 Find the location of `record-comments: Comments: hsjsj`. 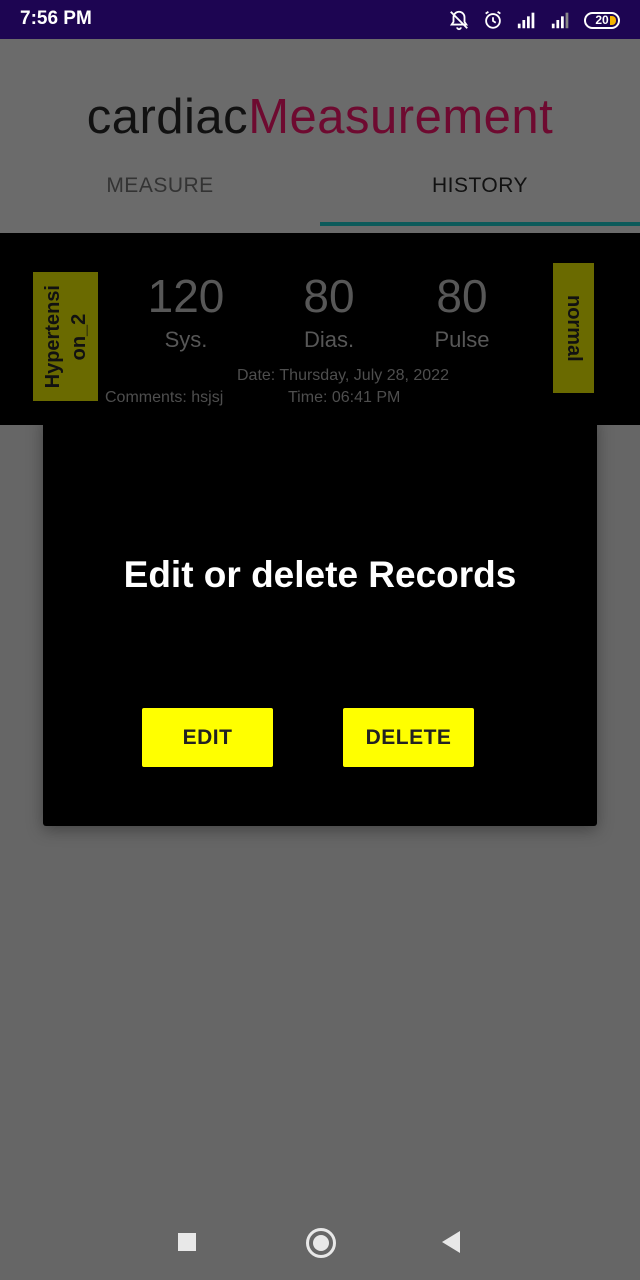

record-comments: Comments: hsjsj is located at coordinates (164, 397).